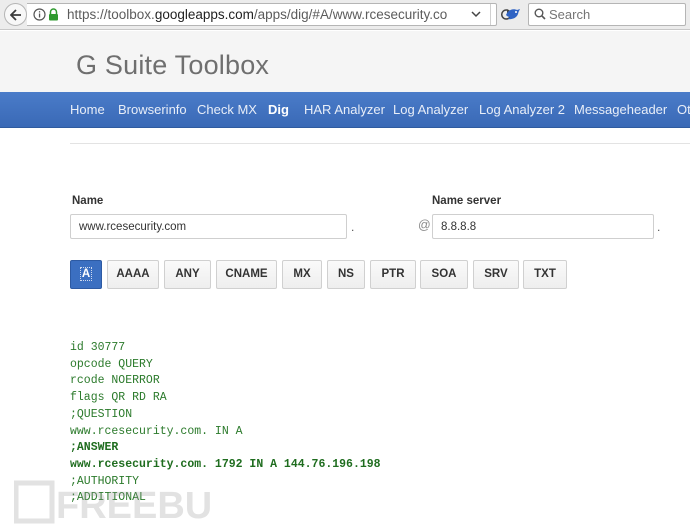 This screenshot has width=690, height=525. Describe the element at coordinates (98, 347) in the screenshot. I see `result-line: id 30777` at that location.